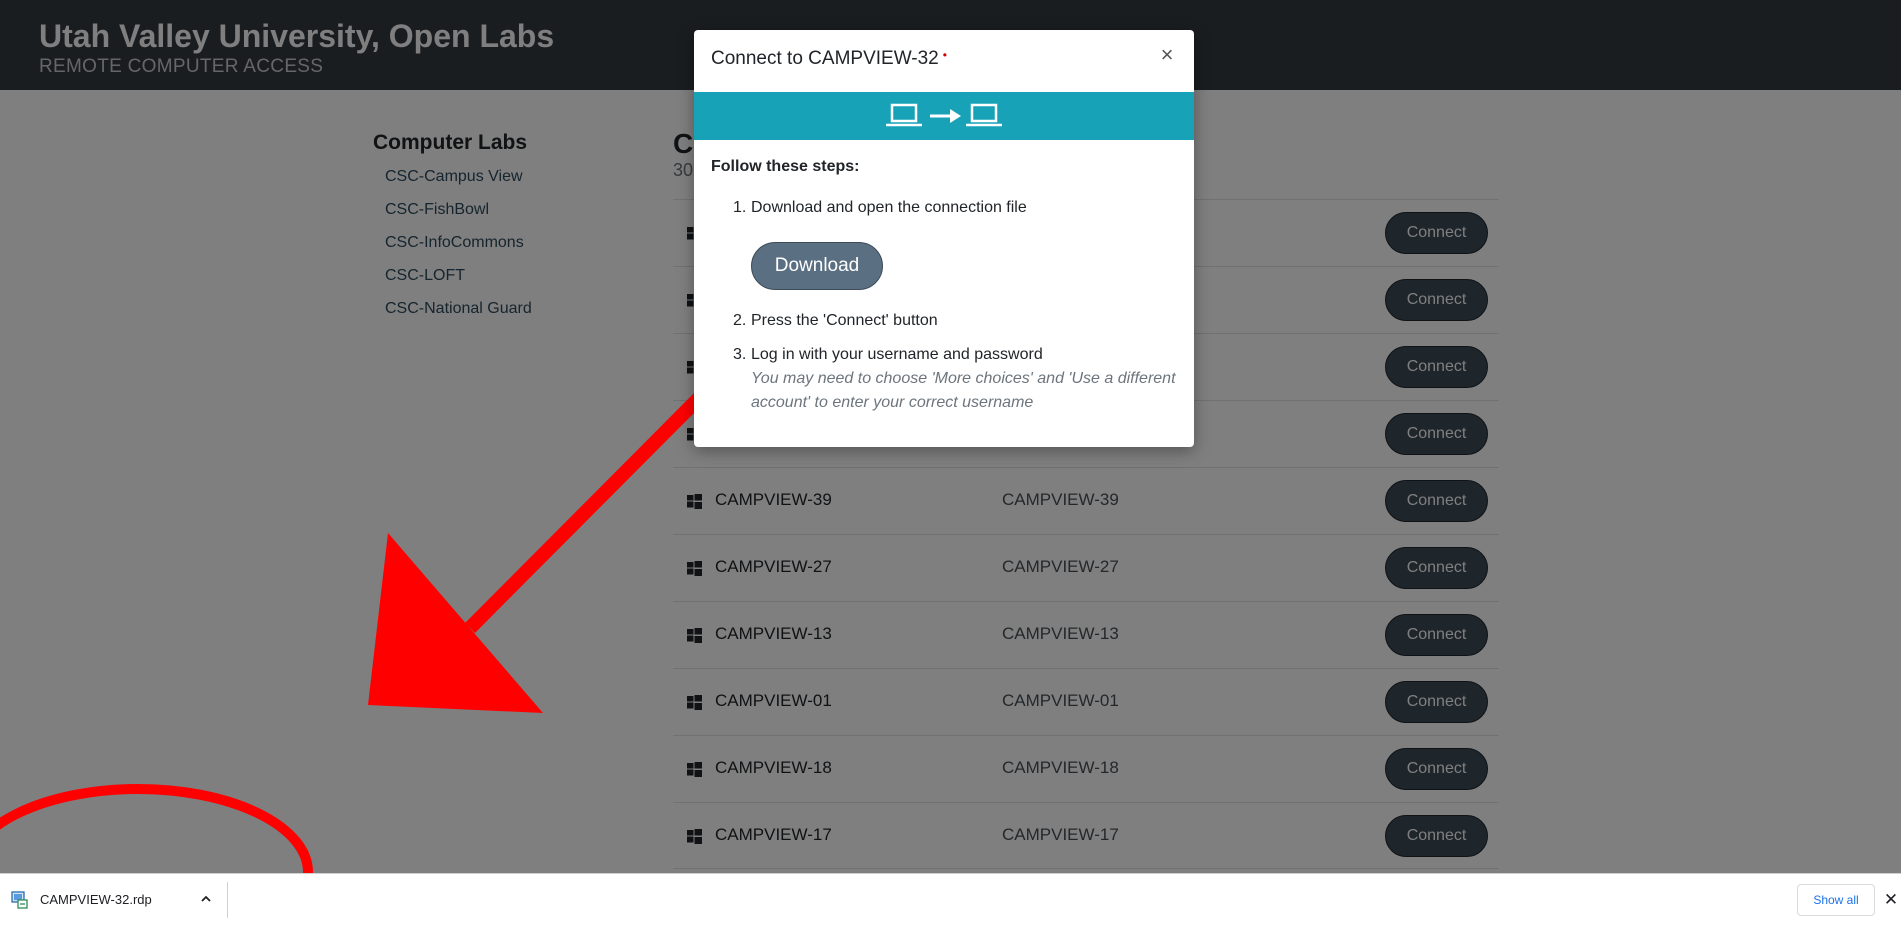 The height and width of the screenshot is (925, 1901). I want to click on rdp-file-icon, so click(19, 900).